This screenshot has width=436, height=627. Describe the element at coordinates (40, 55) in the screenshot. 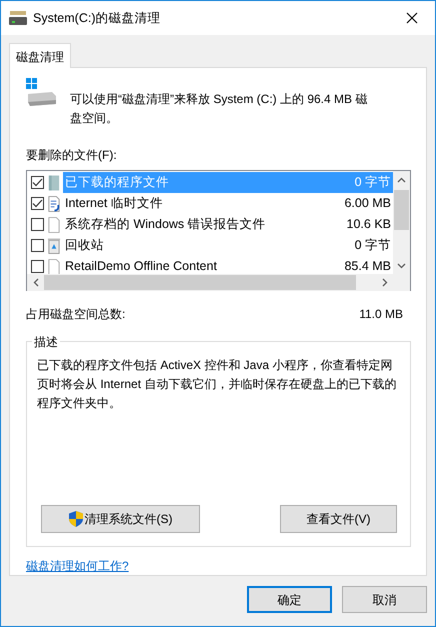

I see `tab: 磁盘清理` at that location.